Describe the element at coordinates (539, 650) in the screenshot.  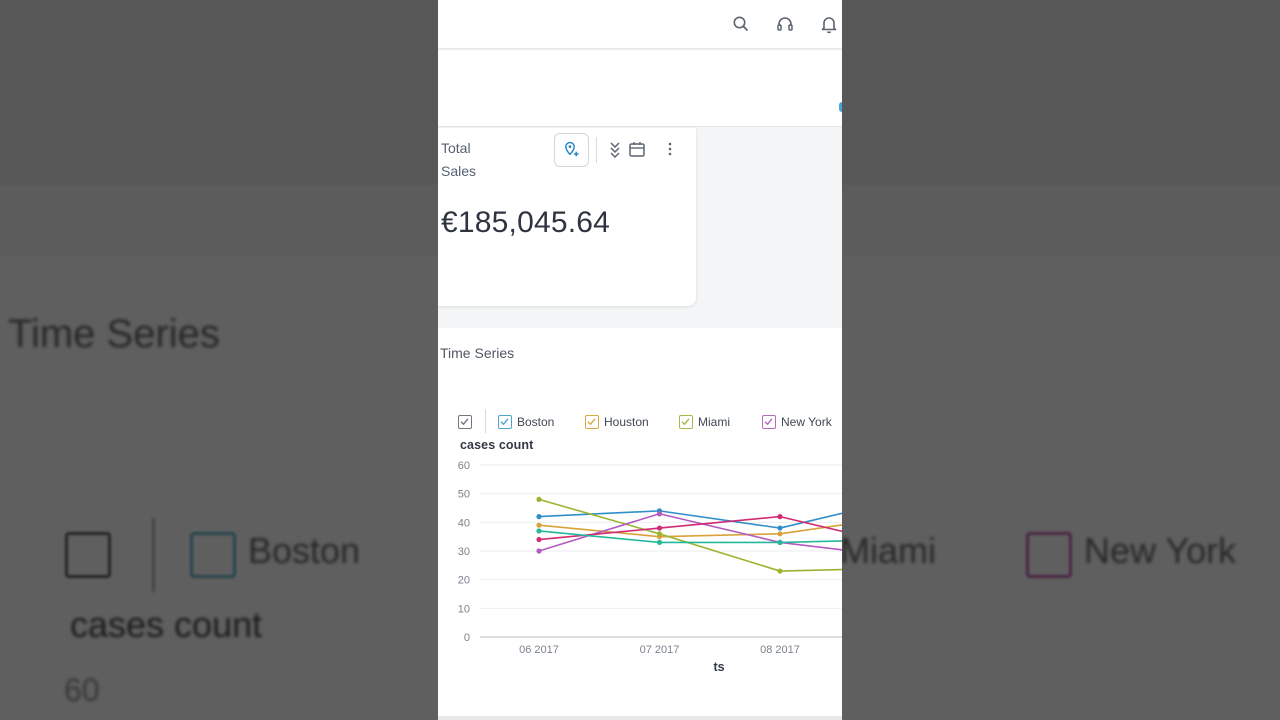
I see `x-tick-label: 06 2017` at that location.